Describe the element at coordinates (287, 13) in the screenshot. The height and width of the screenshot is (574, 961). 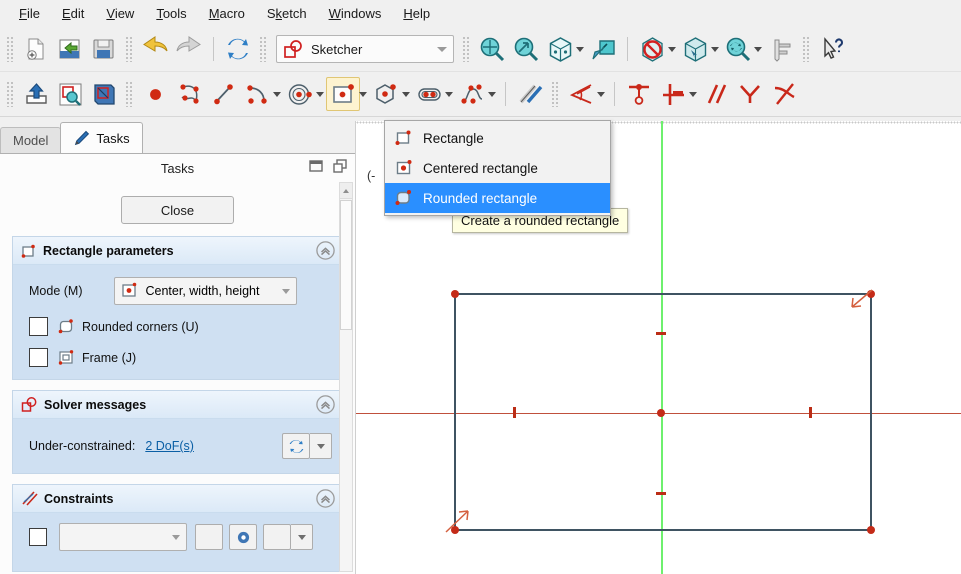
I see `menu-sketch: Sketch` at that location.